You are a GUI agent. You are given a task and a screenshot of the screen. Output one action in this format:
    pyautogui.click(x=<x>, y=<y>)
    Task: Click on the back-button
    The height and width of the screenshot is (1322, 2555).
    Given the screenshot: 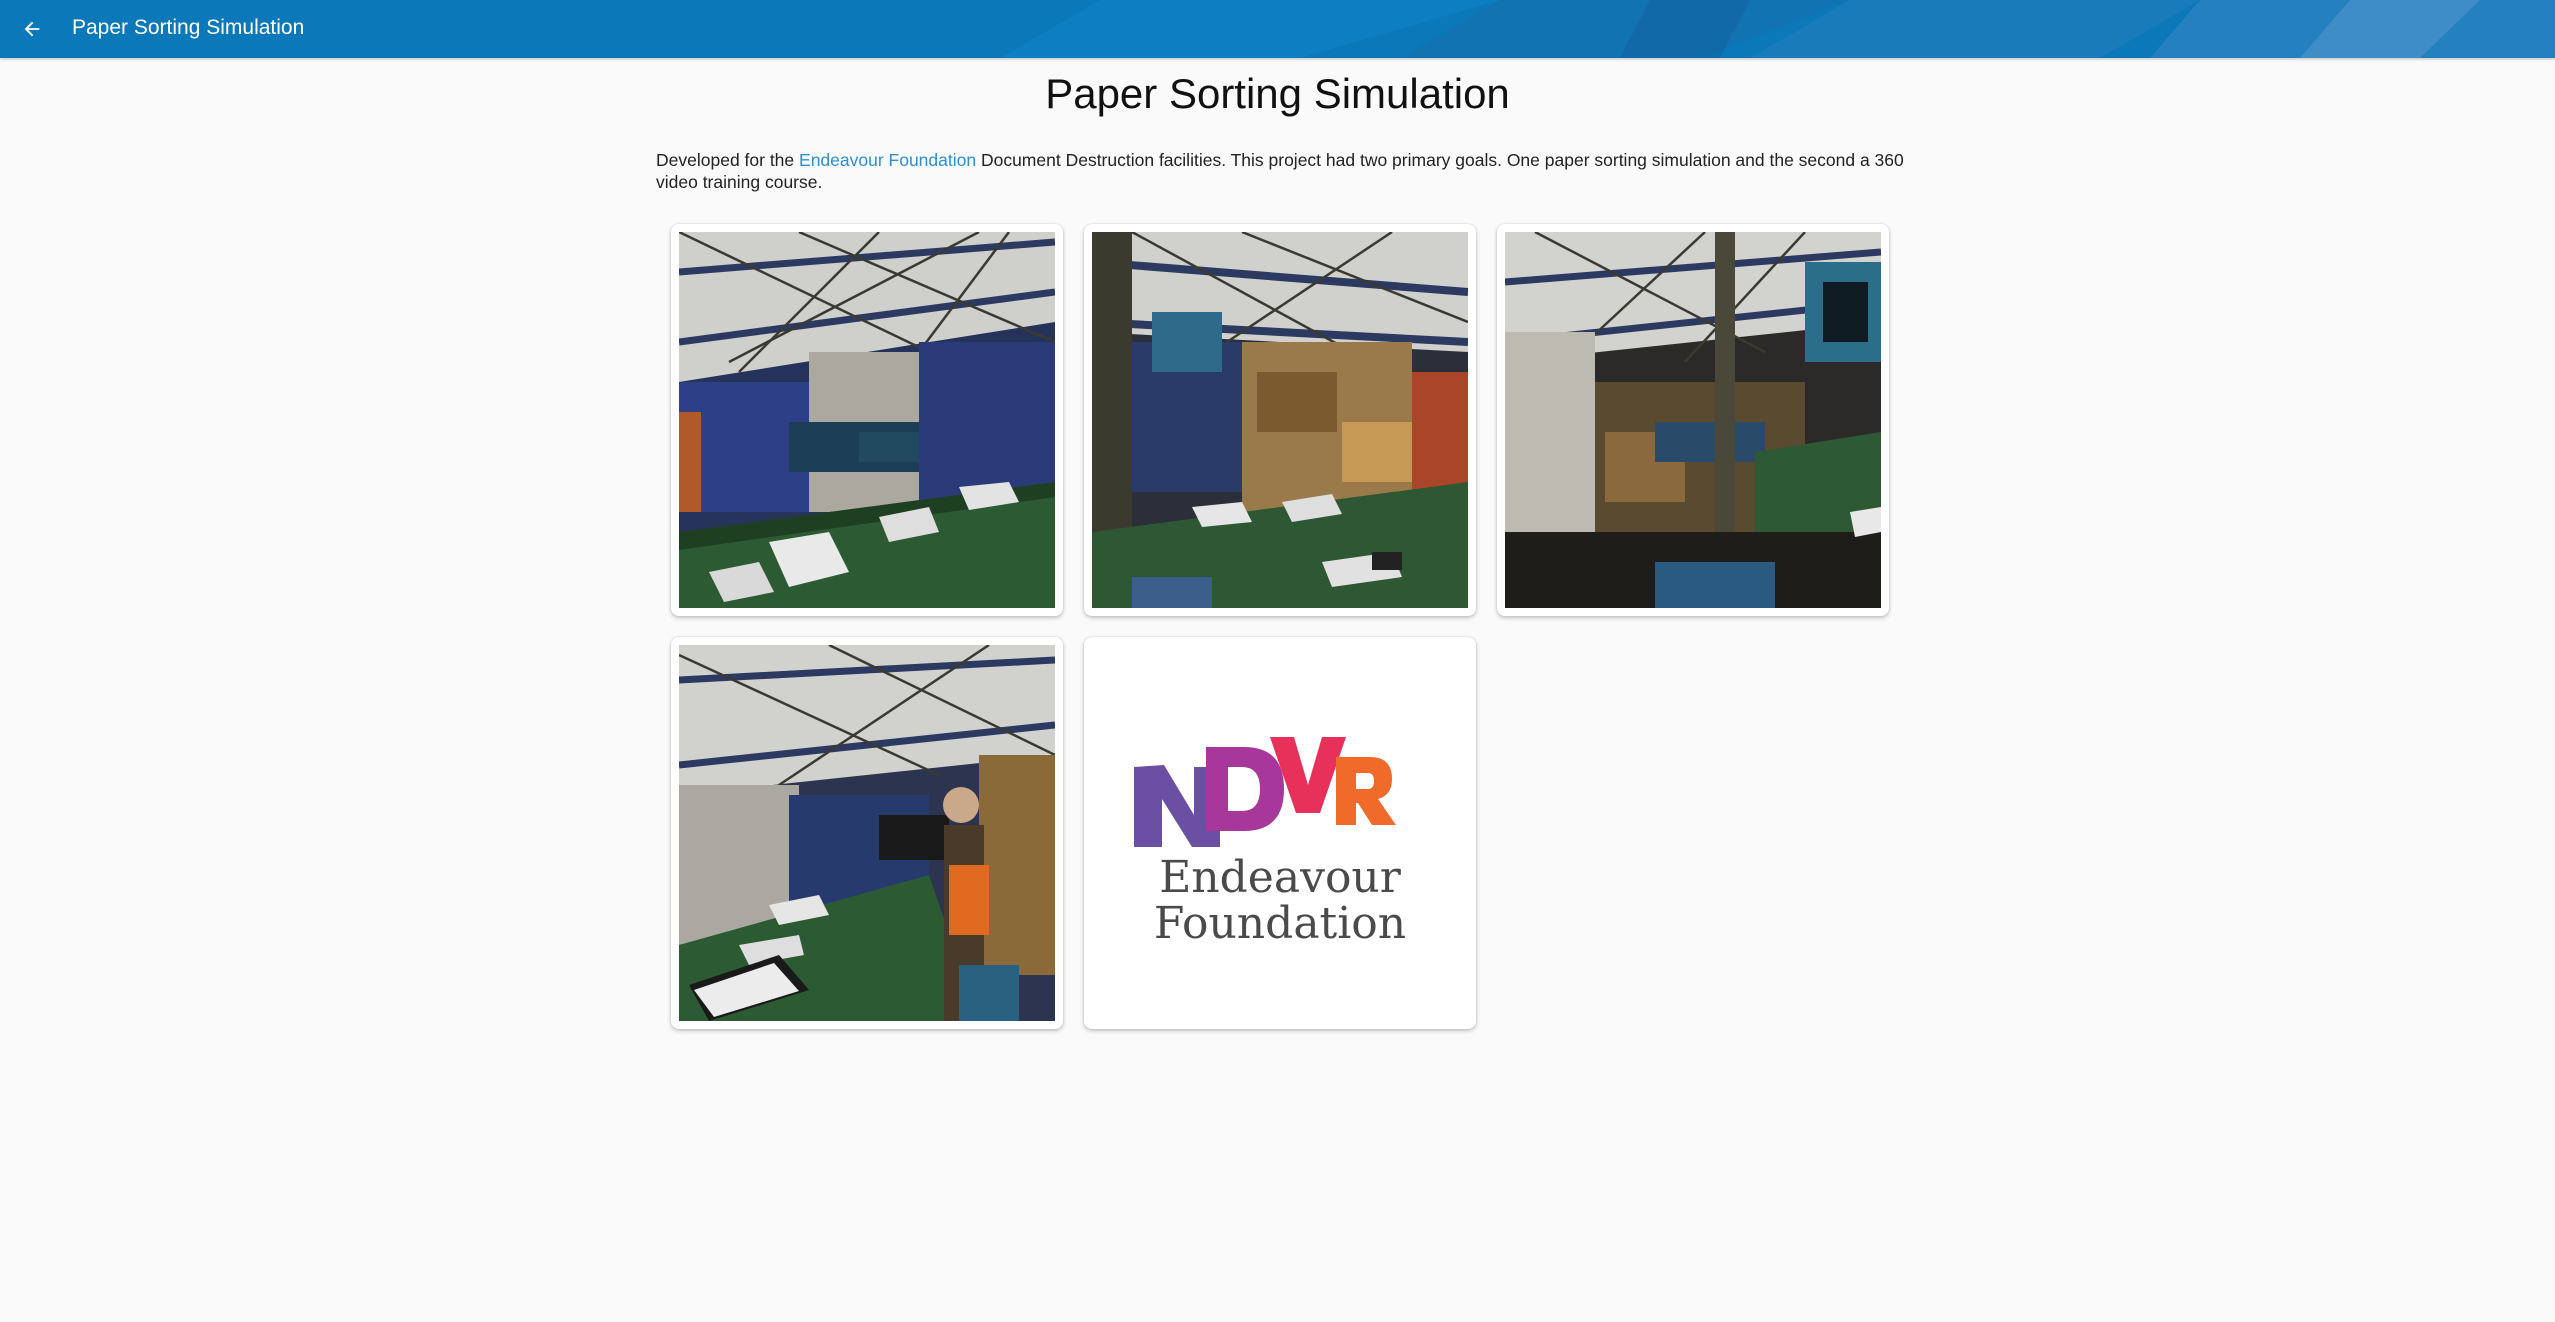 What is the action you would take?
    pyautogui.click(x=32, y=29)
    